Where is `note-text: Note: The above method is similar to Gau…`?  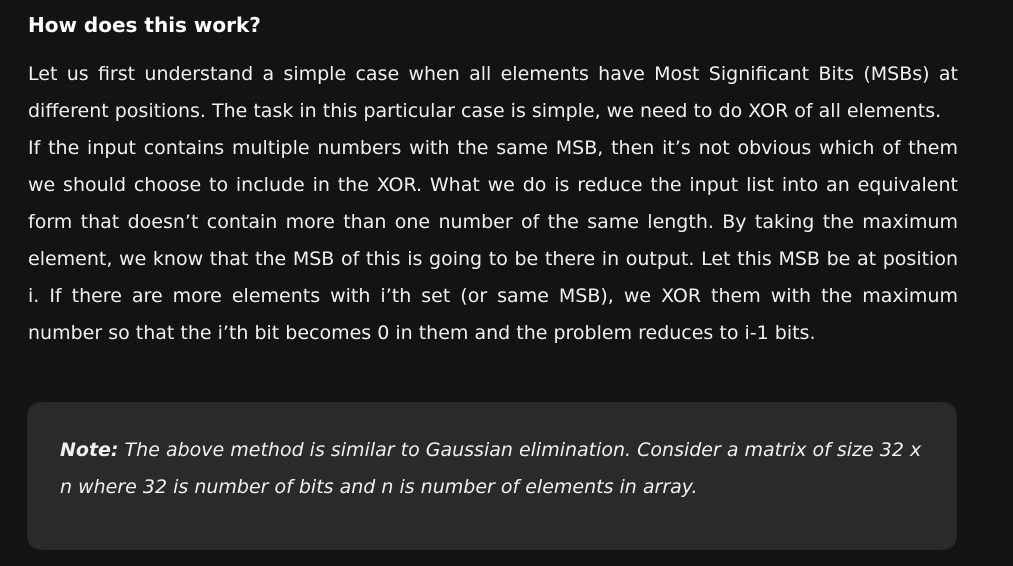
note-text: Note: The above method is similar to Gau… is located at coordinates (495, 469).